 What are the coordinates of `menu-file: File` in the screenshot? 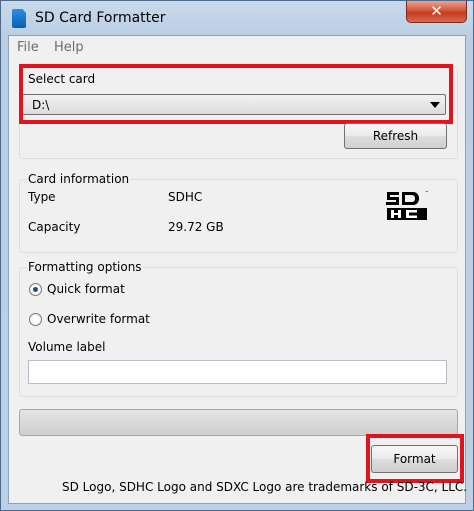 It's located at (28, 47).